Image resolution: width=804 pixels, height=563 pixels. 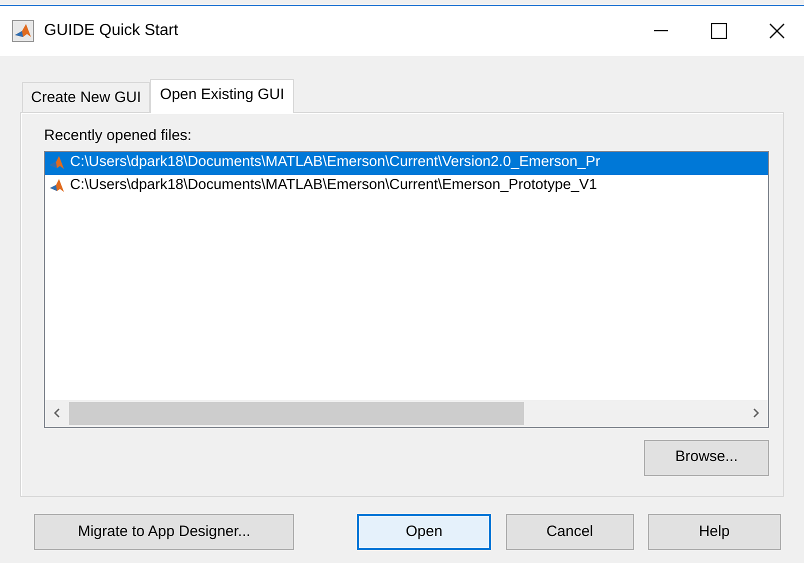 What do you see at coordinates (777, 31) in the screenshot?
I see `close-icon` at bounding box center [777, 31].